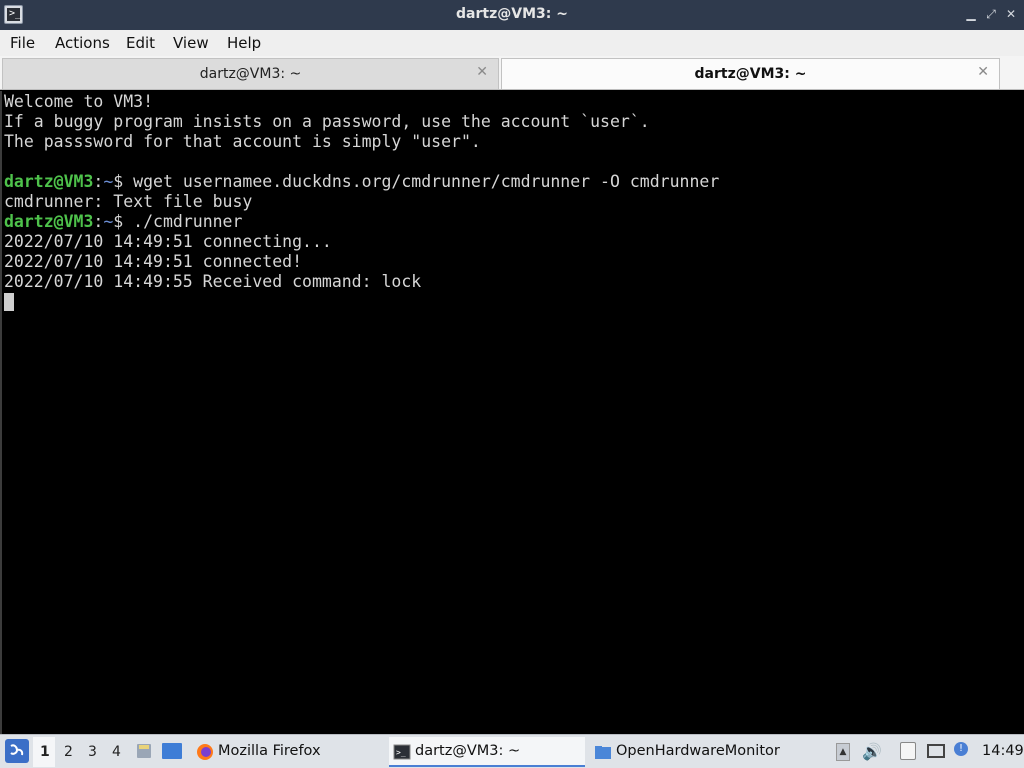  Describe the element at coordinates (172, 751) in the screenshot. I see `show-desktop-icon` at that location.